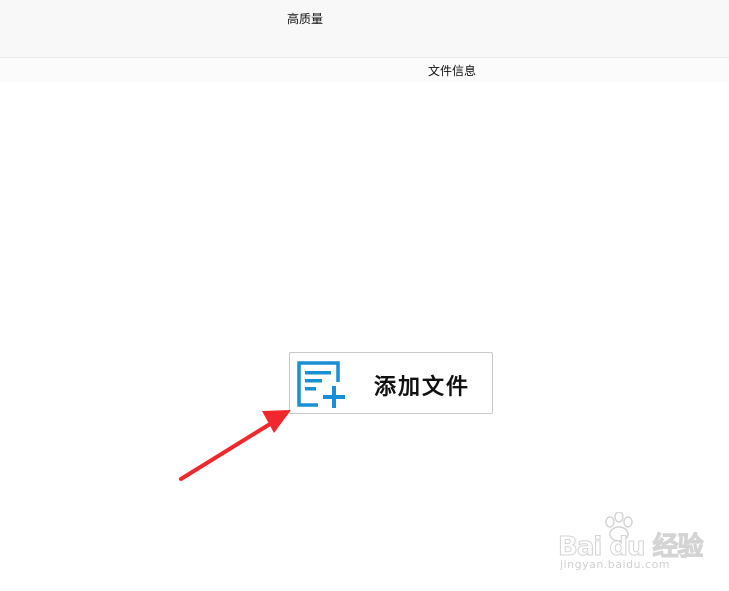 The width and height of the screenshot is (729, 591). What do you see at coordinates (452, 71) in the screenshot?
I see `file-info-column-header: 文件信息` at bounding box center [452, 71].